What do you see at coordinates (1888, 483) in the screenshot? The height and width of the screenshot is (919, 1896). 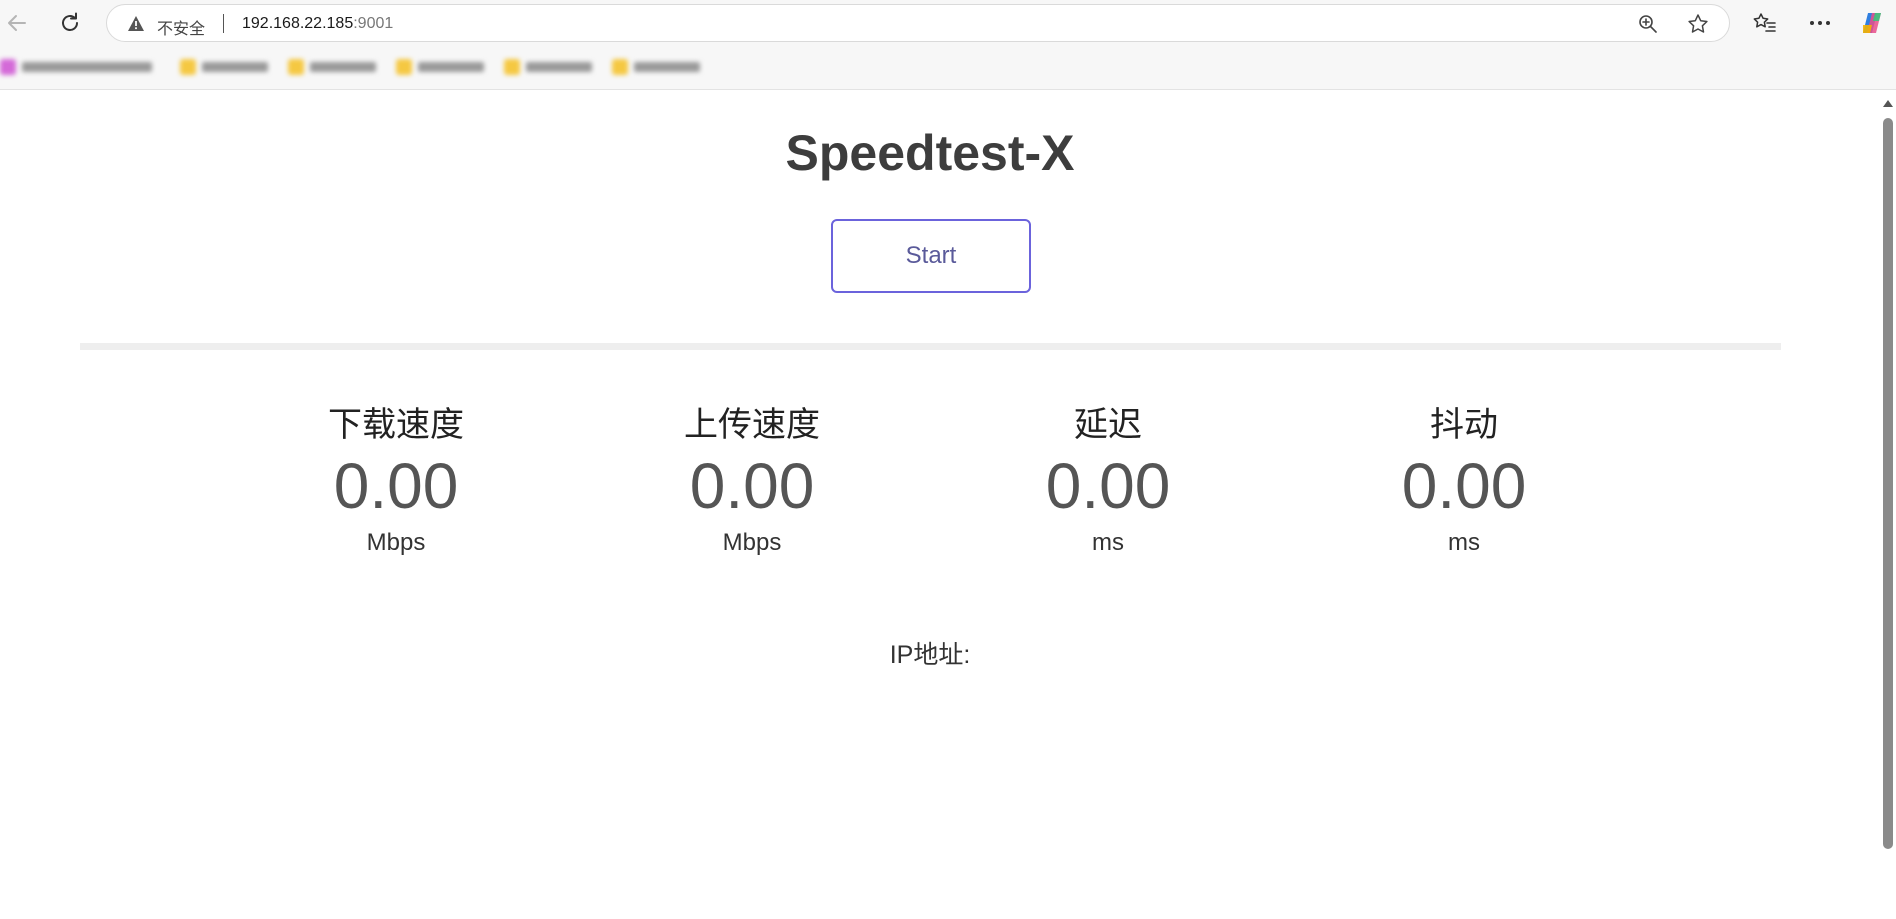 I see `scroll-thumb` at bounding box center [1888, 483].